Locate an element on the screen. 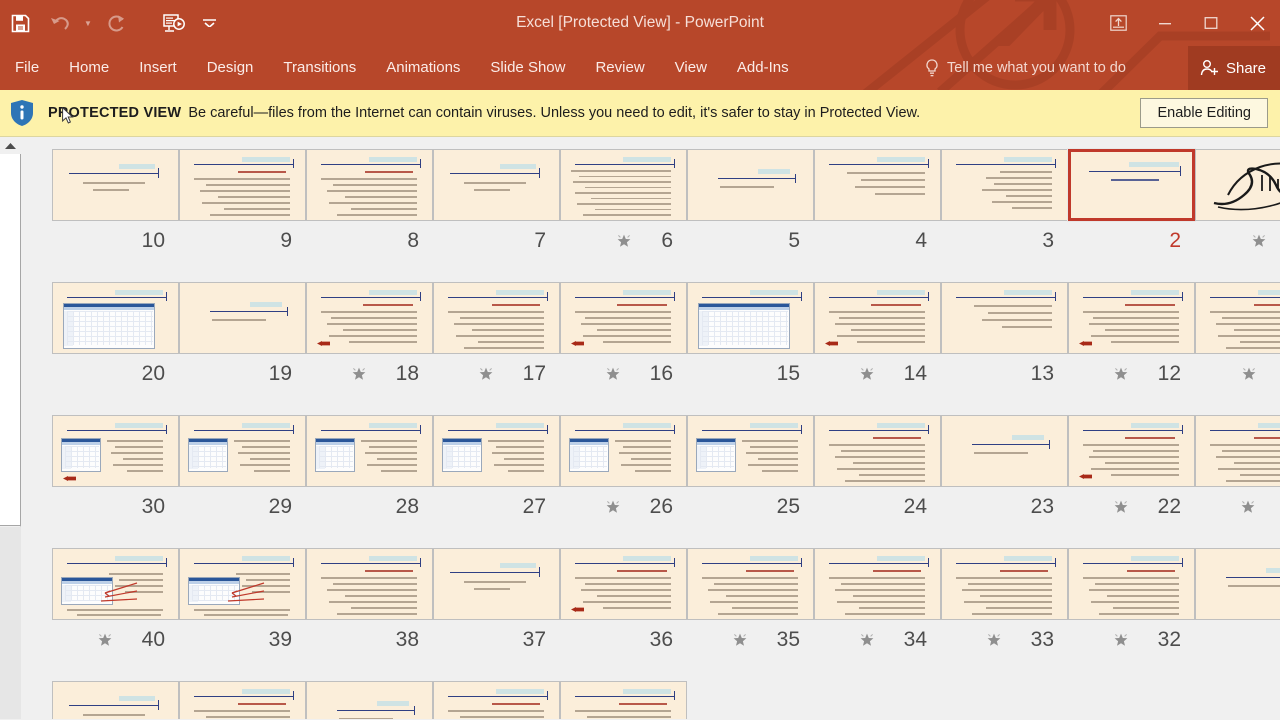 The image size is (1280, 720). slide-thumbnail-cell: 18 is located at coordinates (369, 334).